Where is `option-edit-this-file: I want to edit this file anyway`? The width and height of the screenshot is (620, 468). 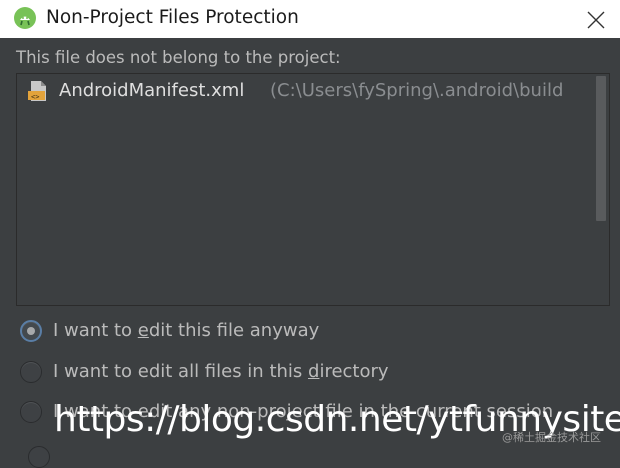
option-edit-this-file: I want to edit this file anyway is located at coordinates (315, 332).